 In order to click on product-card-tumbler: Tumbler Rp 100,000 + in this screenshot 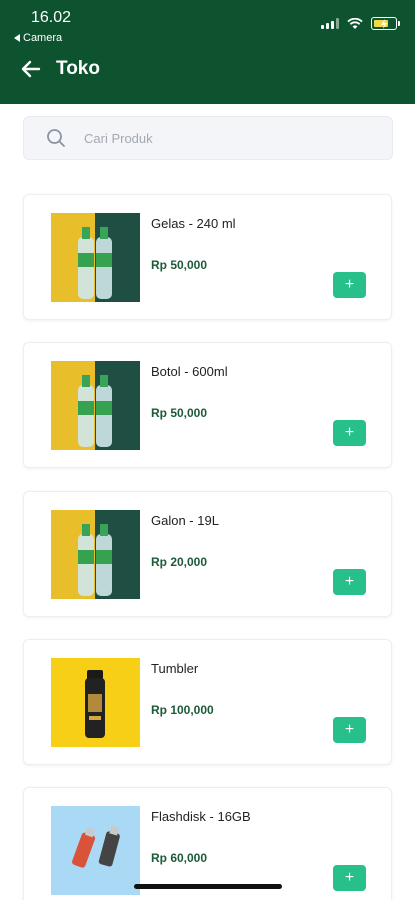, I will do `click(207, 702)`.